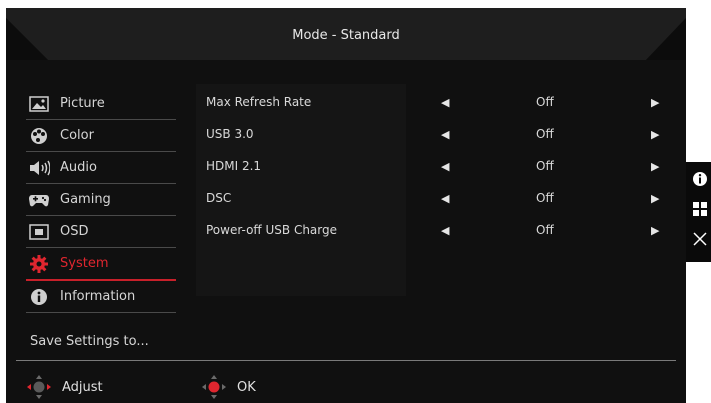  I want to click on quick-access-bar, so click(698, 212).